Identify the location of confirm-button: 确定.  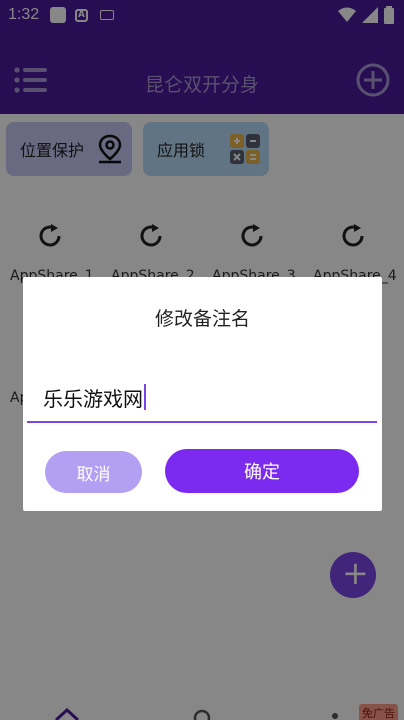
(262, 471).